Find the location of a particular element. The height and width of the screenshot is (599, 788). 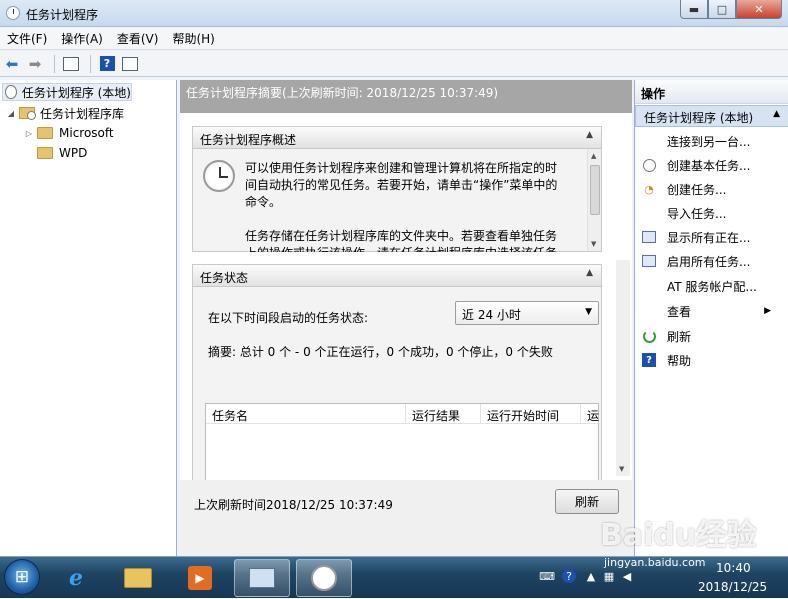

system-tray: ⌨ ? ▲ ▦ ◀ 10:40 2018/12/25 is located at coordinates (662, 578).